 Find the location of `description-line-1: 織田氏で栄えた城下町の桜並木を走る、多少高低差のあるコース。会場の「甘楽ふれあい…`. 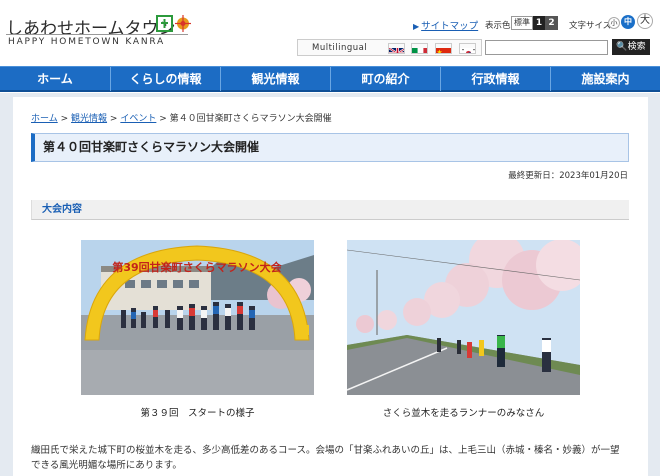

description-line-1: 織田氏で栄えた城下町の桜並木を走る、多少高低差のあるコース。会場の「甘楽ふれあい… is located at coordinates (325, 450).